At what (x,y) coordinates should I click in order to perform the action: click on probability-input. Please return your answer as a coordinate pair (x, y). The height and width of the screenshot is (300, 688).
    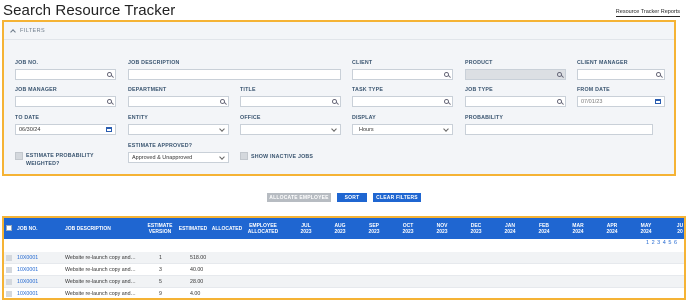
    Looking at the image, I should click on (559, 129).